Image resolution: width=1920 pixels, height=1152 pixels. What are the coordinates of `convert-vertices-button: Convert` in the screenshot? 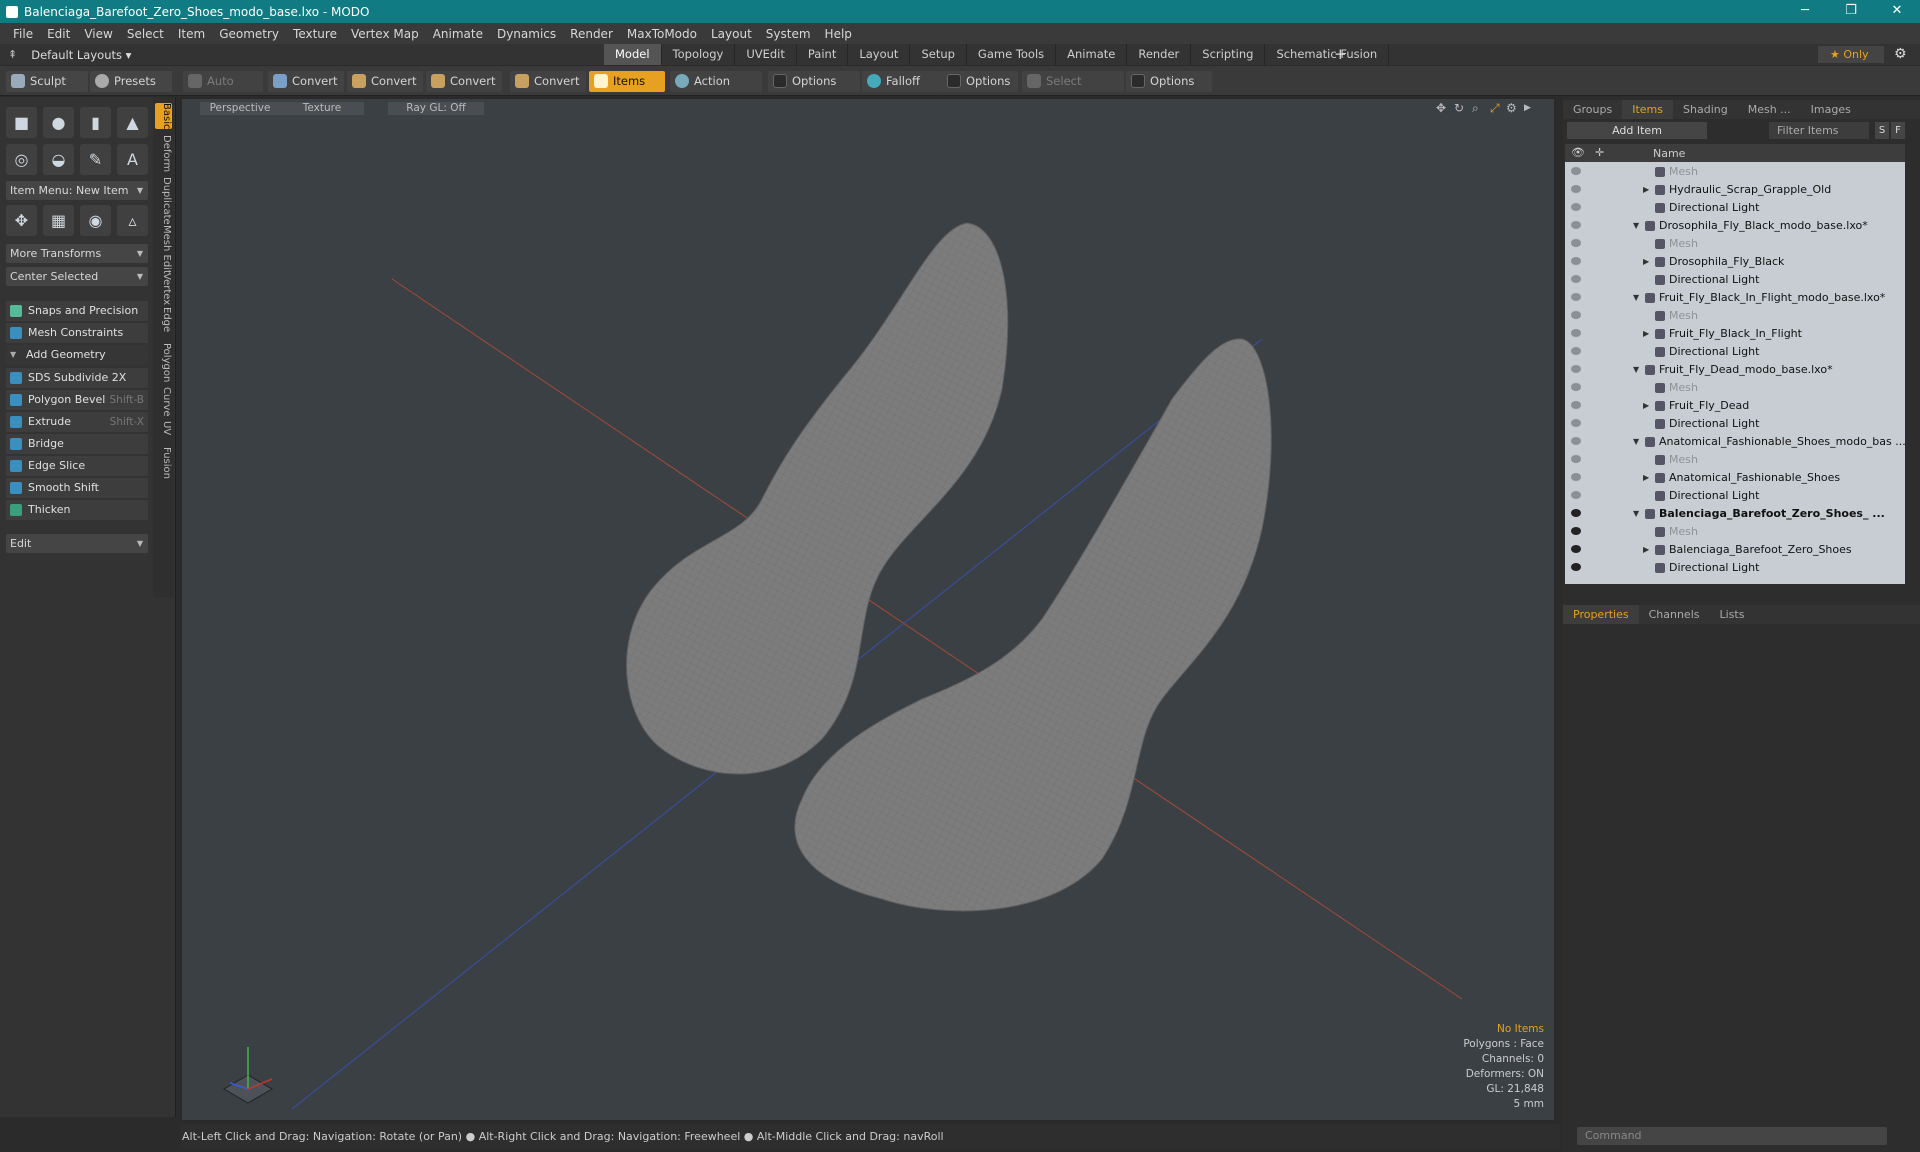 It's located at (306, 81).